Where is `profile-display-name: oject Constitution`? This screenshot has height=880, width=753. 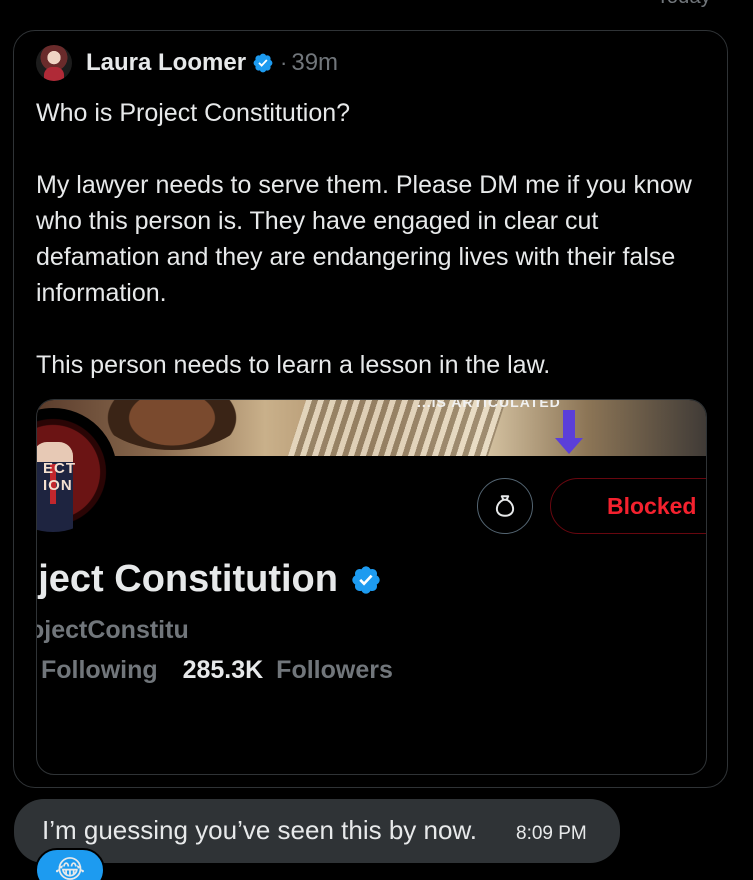 profile-display-name: oject Constitution is located at coordinates (209, 579).